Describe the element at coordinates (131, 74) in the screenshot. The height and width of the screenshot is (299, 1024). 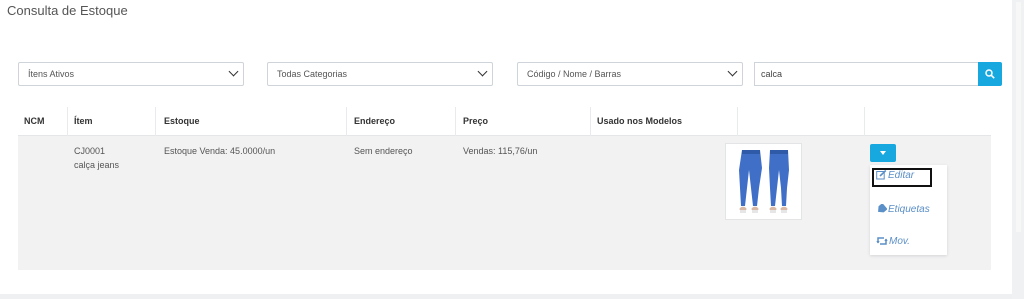
I see `status-select: Ítens Ativos` at that location.